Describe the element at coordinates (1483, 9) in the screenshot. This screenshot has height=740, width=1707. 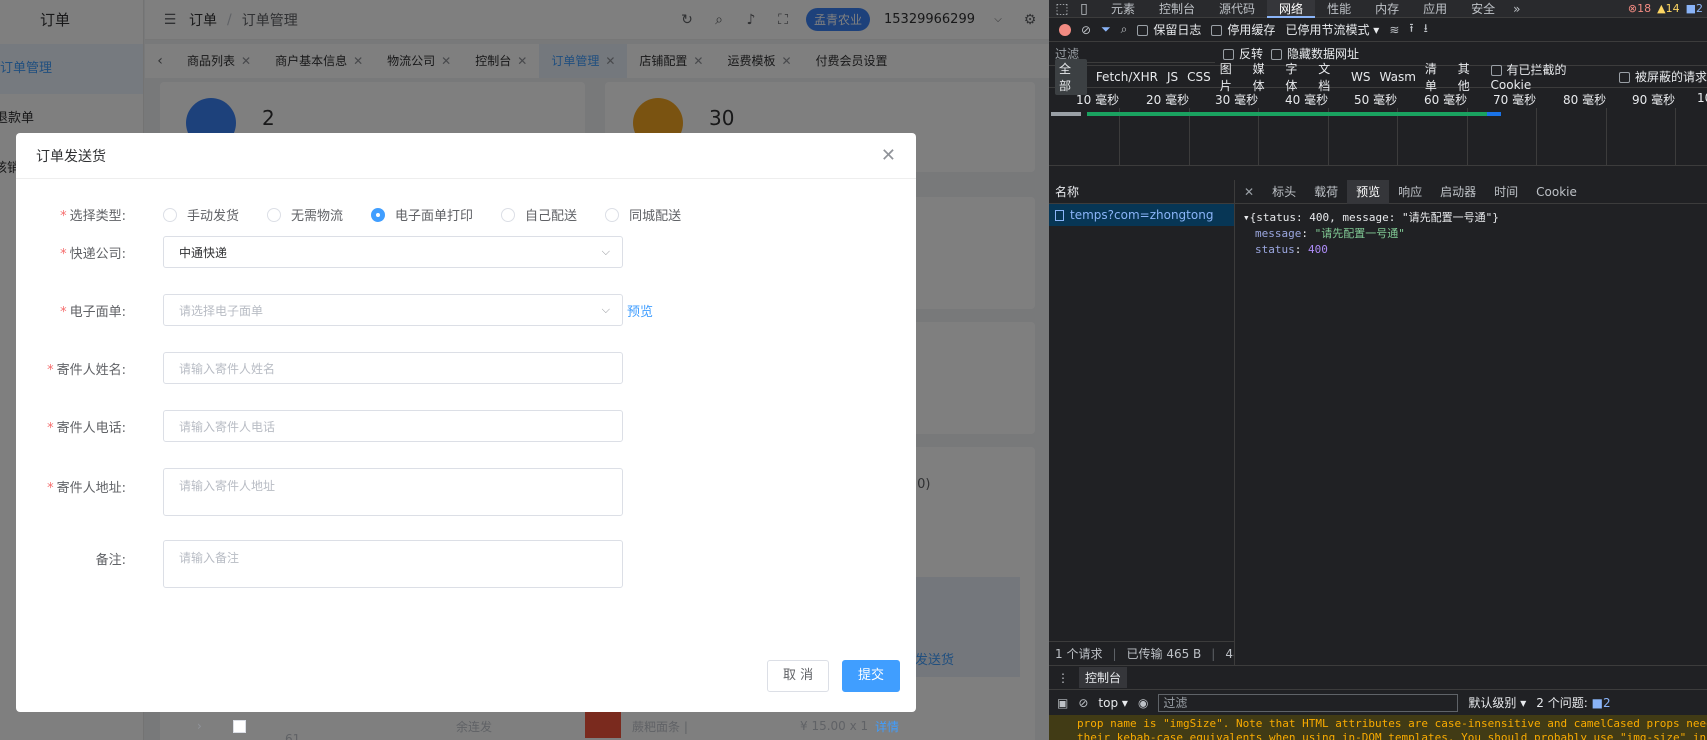
I see `devtools-tab-security: 安全` at that location.